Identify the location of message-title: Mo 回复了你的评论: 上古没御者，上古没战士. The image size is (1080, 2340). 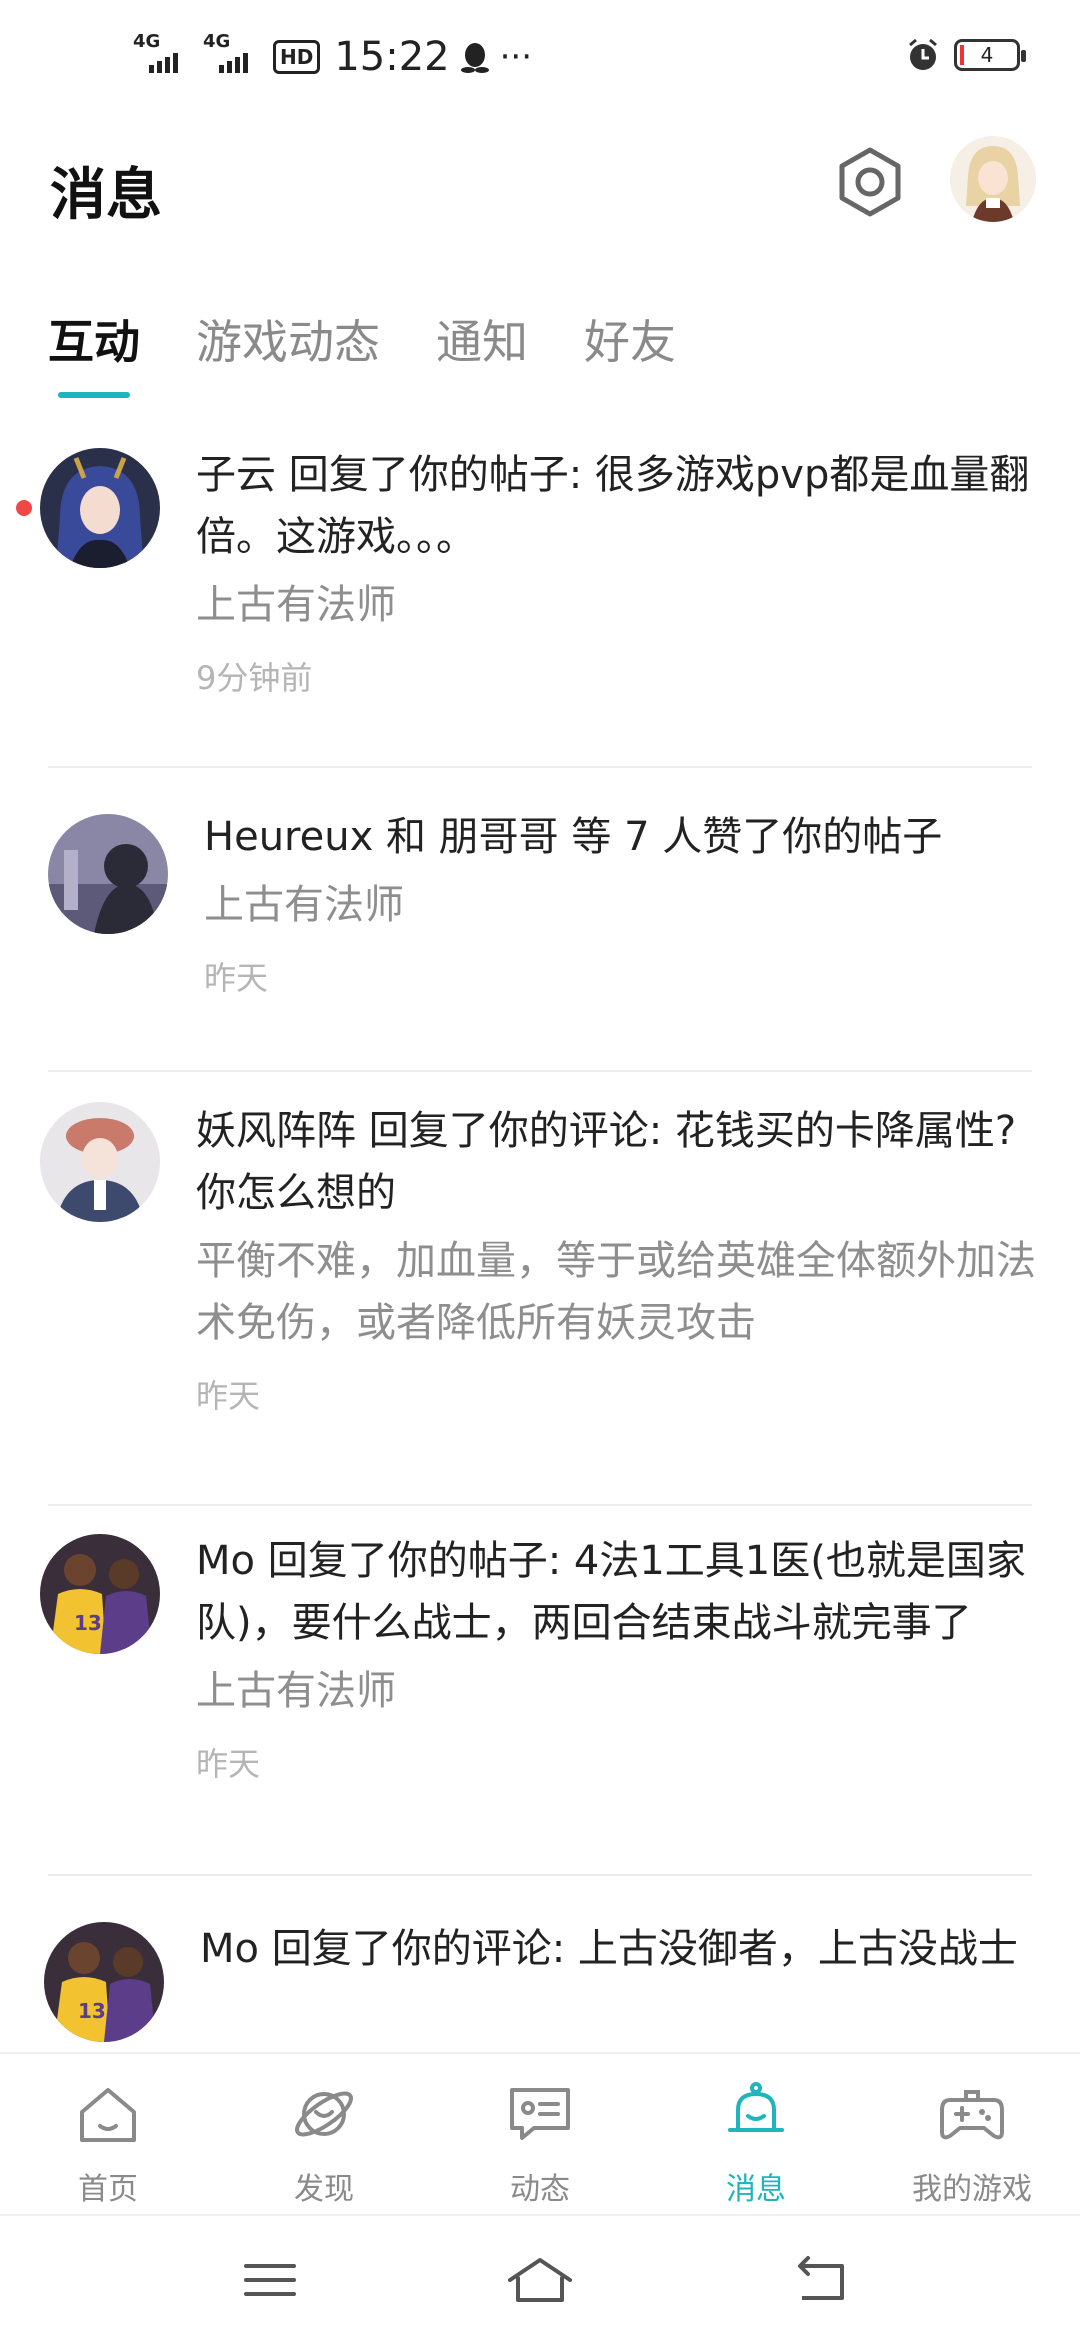
(609, 1949).